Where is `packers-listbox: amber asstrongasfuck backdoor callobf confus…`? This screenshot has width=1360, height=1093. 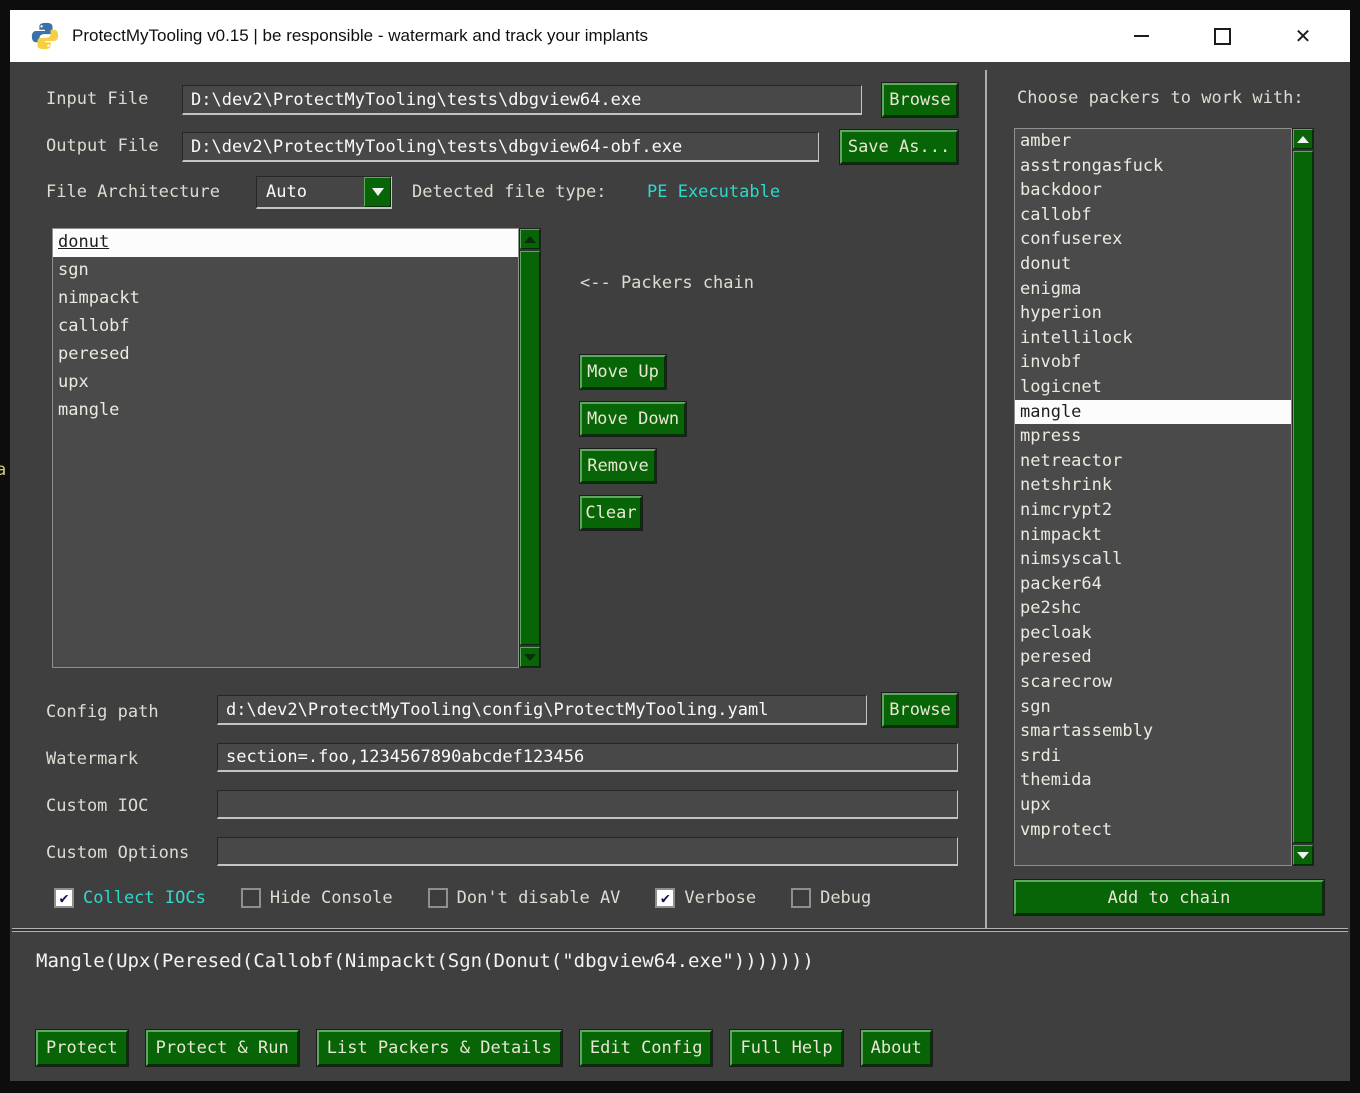
packers-listbox: amber asstrongasfuck backdoor callobf confus… is located at coordinates (1153, 497).